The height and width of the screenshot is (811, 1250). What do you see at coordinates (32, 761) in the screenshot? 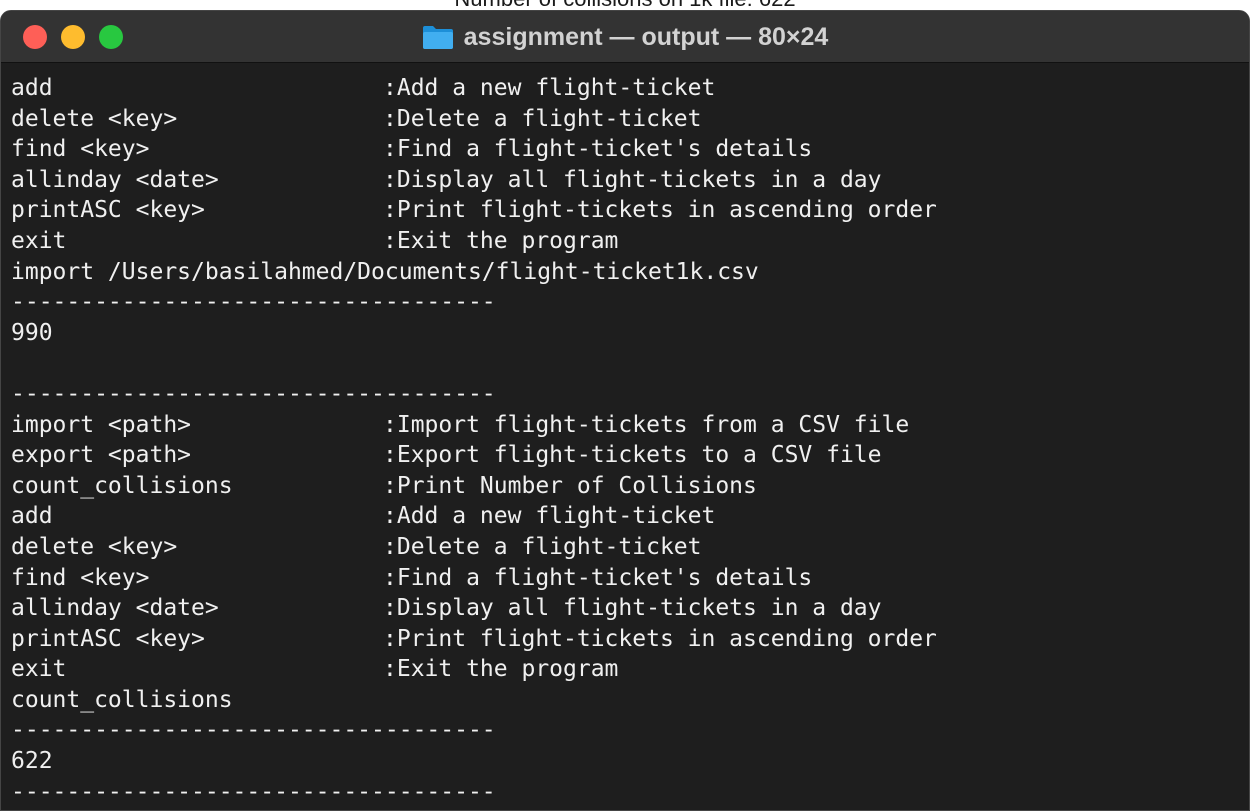
I see `output-text: 622` at bounding box center [32, 761].